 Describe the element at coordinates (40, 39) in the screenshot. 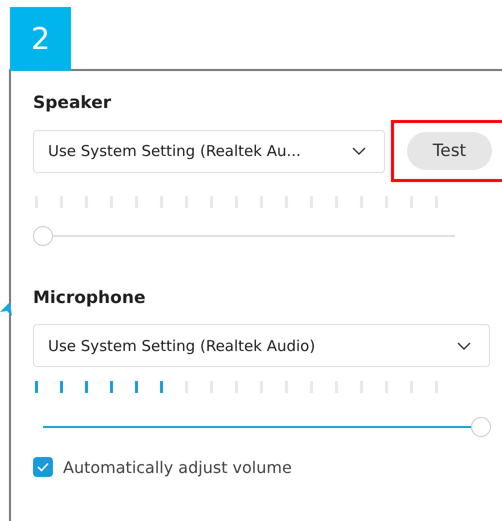

I see `step-badge: 2` at that location.